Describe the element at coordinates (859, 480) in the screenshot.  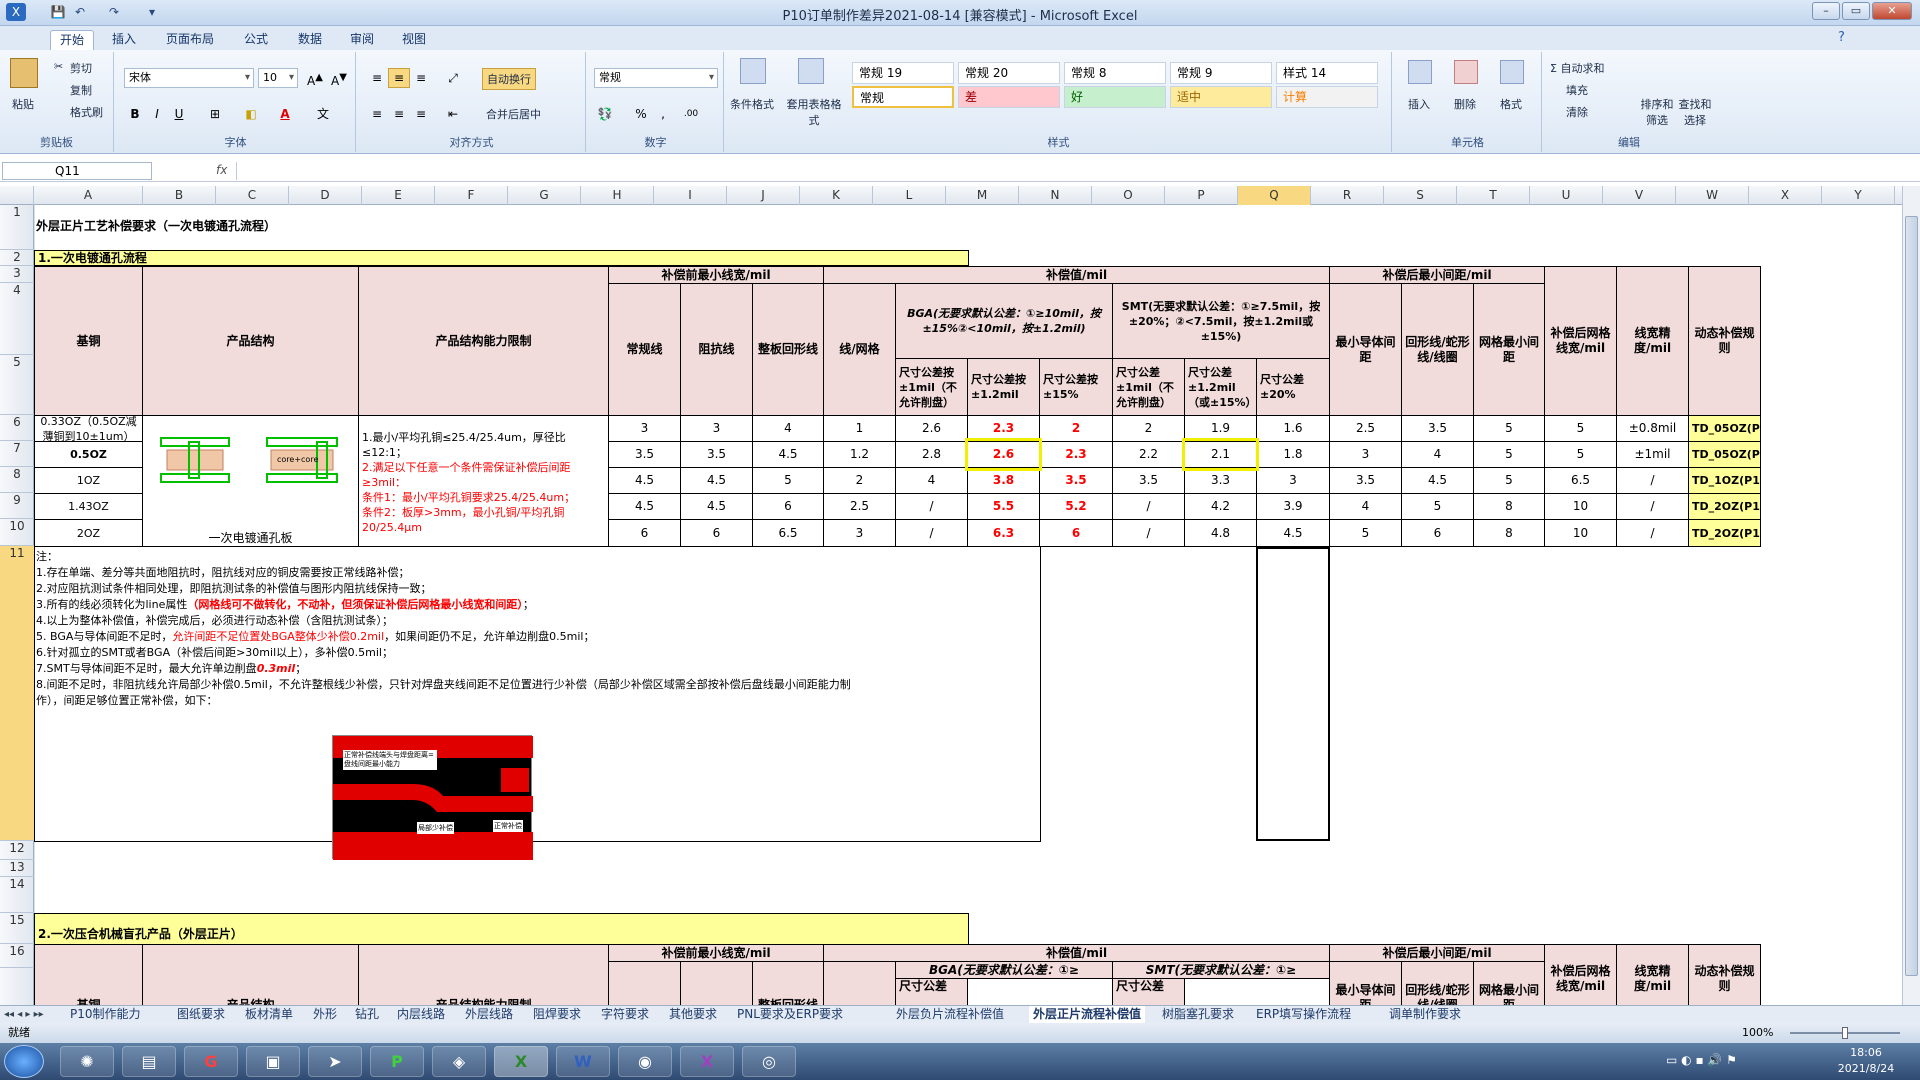
I see `data-cell-r8-c4: 2` at that location.